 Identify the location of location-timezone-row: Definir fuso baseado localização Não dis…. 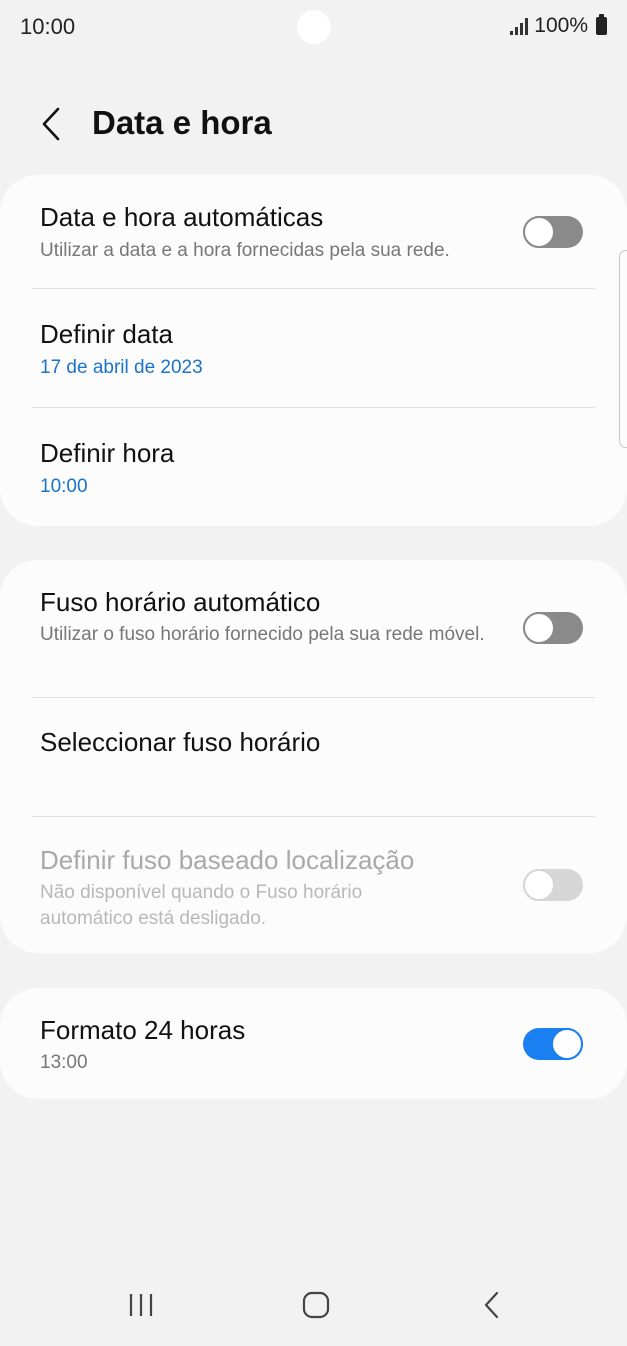
(313, 885).